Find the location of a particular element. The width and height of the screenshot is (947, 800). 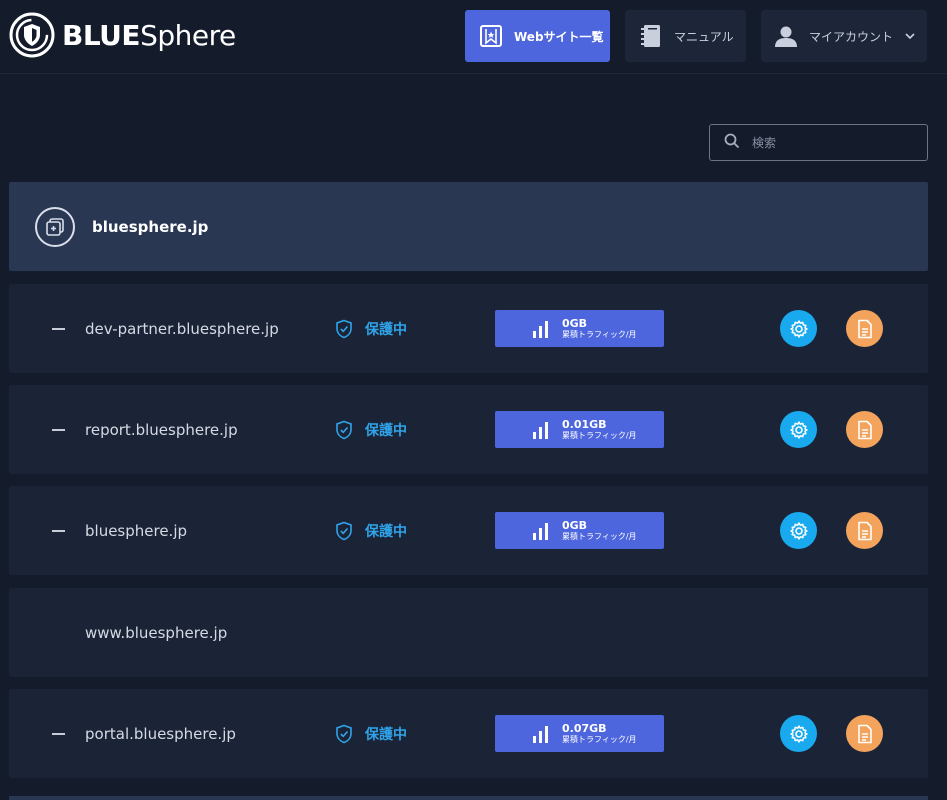

domain-group-header: bluesphere.jp is located at coordinates (468, 226).